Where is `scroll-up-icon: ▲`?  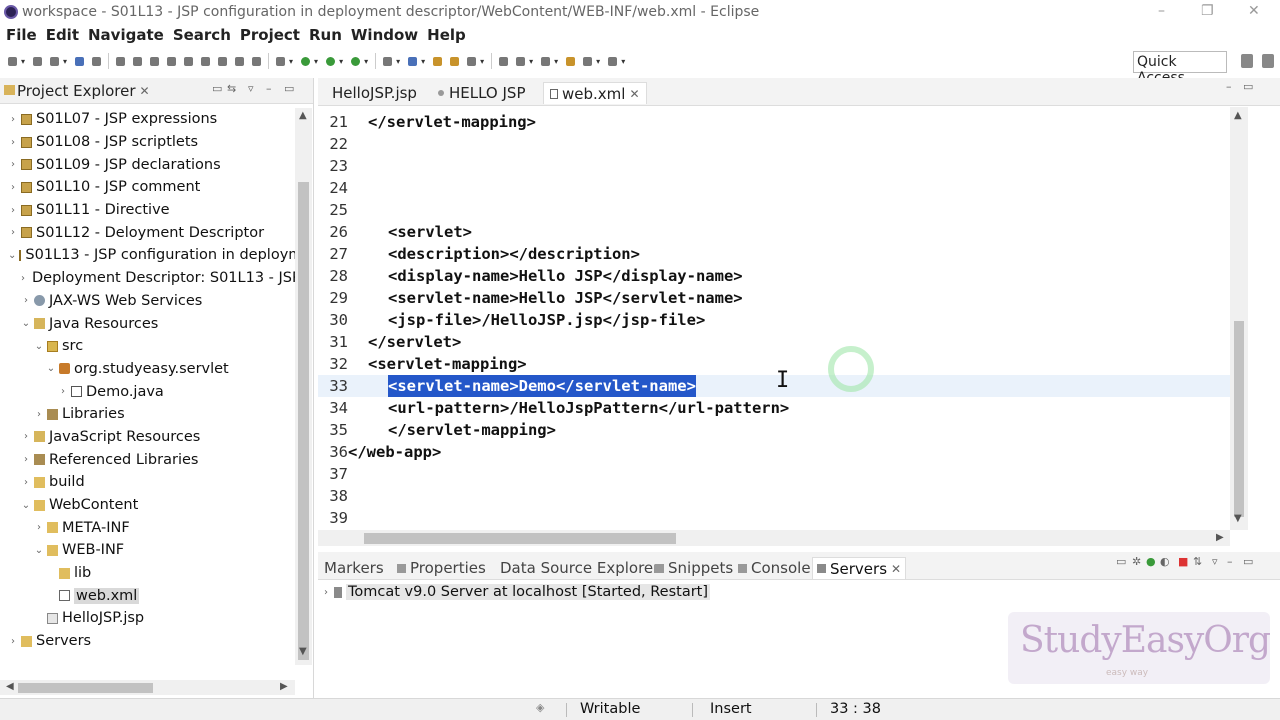 scroll-up-icon: ▲ is located at coordinates (303, 115).